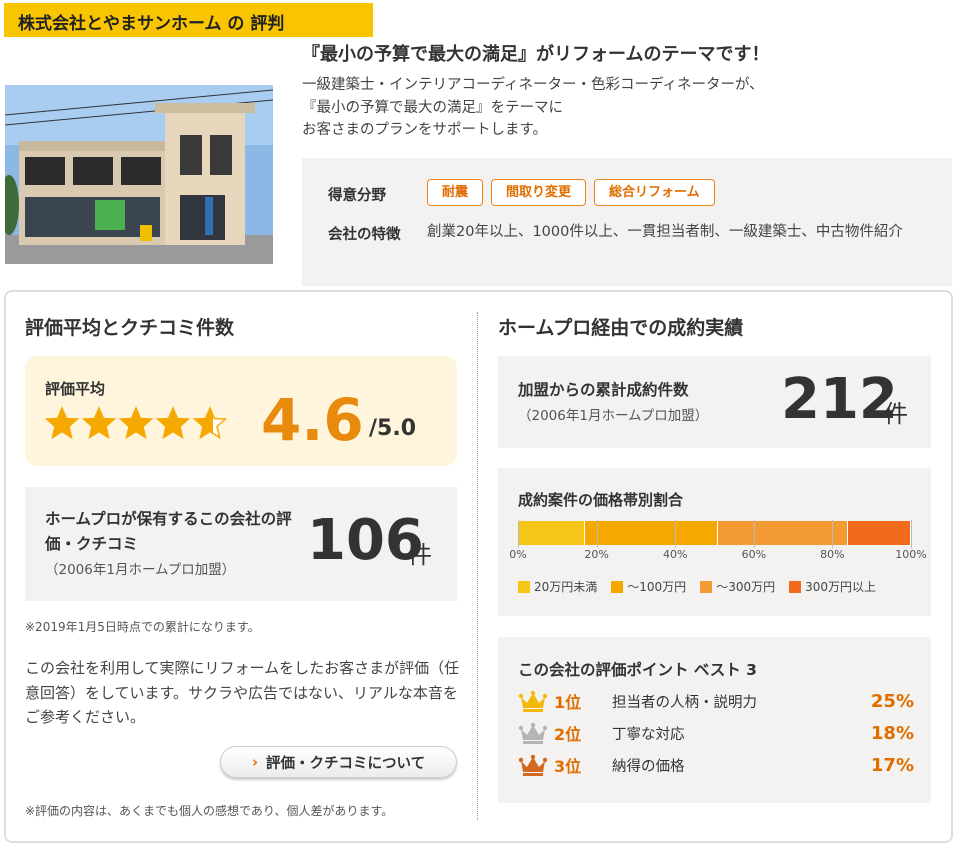 This screenshot has width=957, height=847. Describe the element at coordinates (420, 555) in the screenshot. I see `review-count-unit: 件` at that location.